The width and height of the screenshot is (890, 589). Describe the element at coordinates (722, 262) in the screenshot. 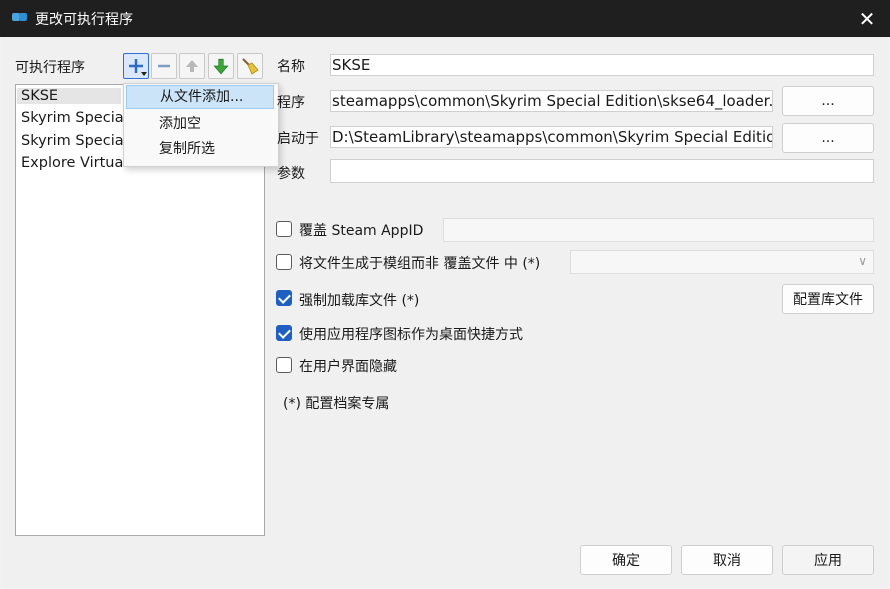

I see `mod-select: ∨` at that location.